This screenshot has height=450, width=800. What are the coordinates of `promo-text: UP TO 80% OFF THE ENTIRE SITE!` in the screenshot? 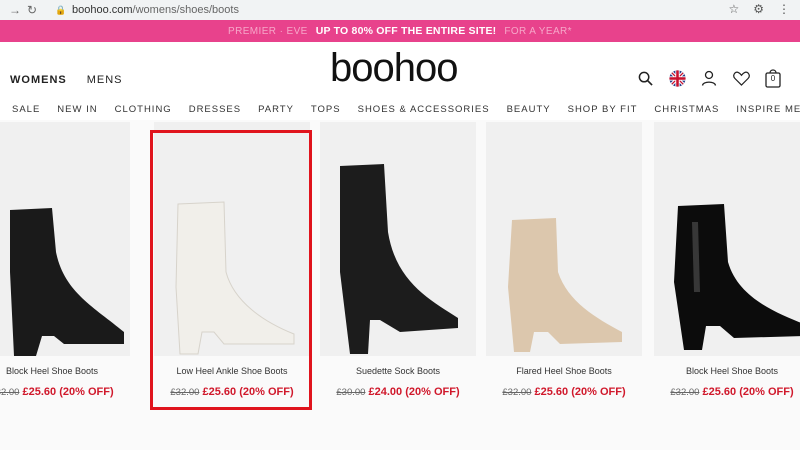 It's located at (406, 31).